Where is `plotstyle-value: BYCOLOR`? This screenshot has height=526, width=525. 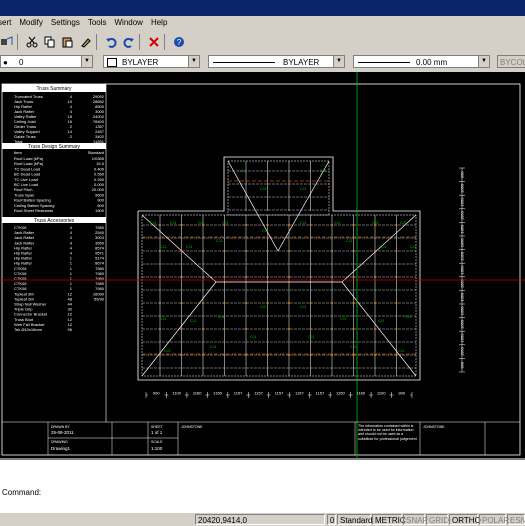 plotstyle-value: BYCOLOR is located at coordinates (512, 62).